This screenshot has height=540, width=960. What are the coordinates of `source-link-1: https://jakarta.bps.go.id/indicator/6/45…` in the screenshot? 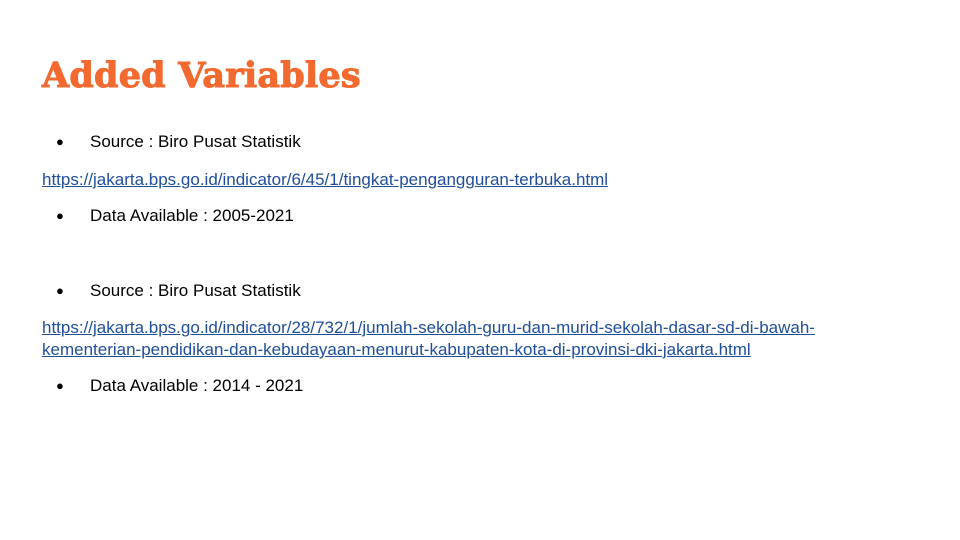 It's located at (325, 180).